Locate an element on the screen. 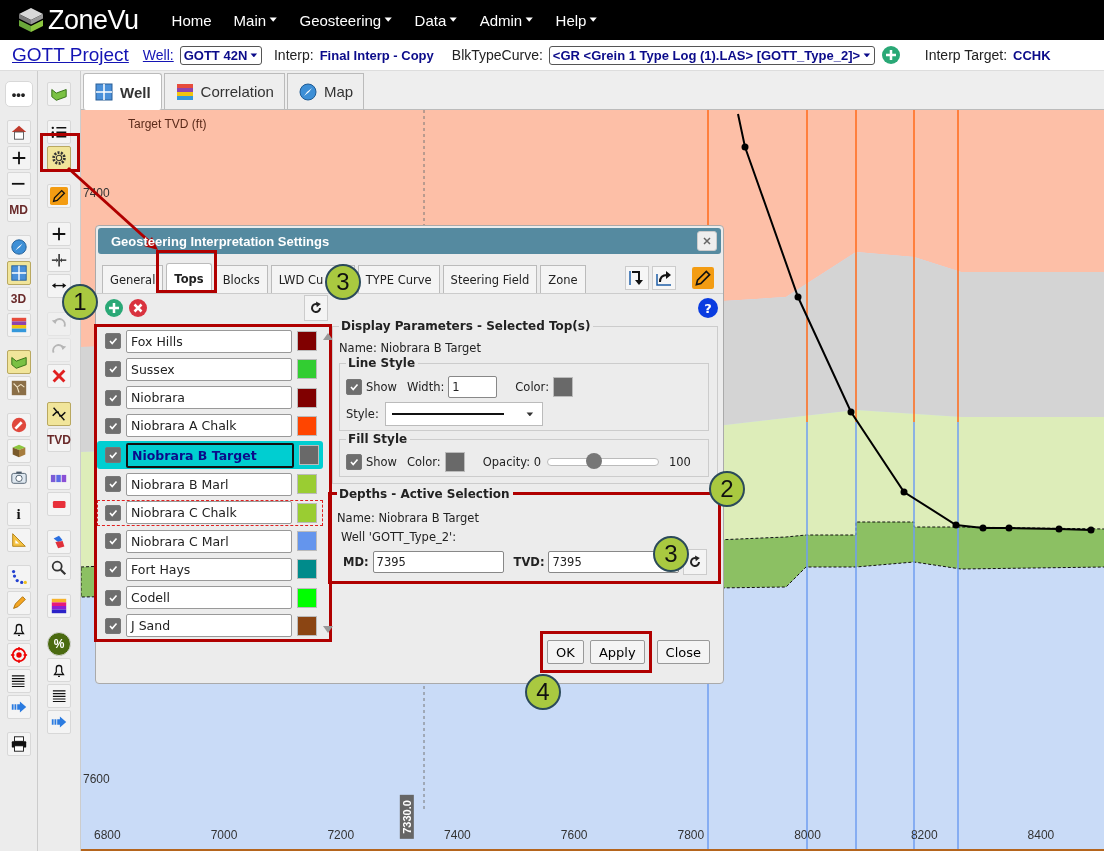 This screenshot has width=1104, height=851. remove-top-button is located at coordinates (138, 308).